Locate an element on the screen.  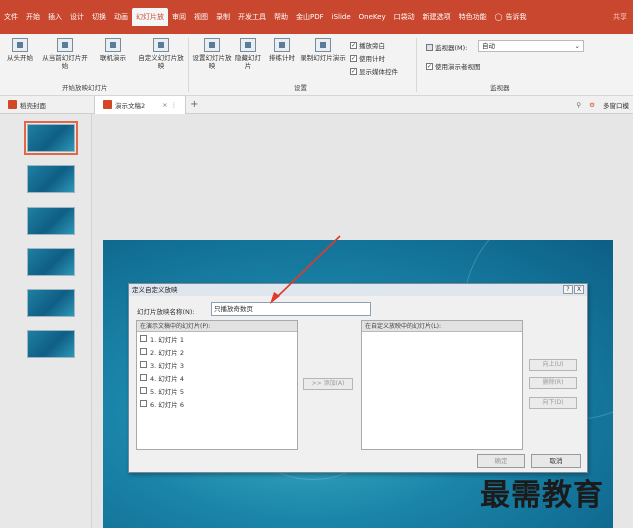
list-item: 1. 幻灯片 1 is located at coordinates (217, 338).